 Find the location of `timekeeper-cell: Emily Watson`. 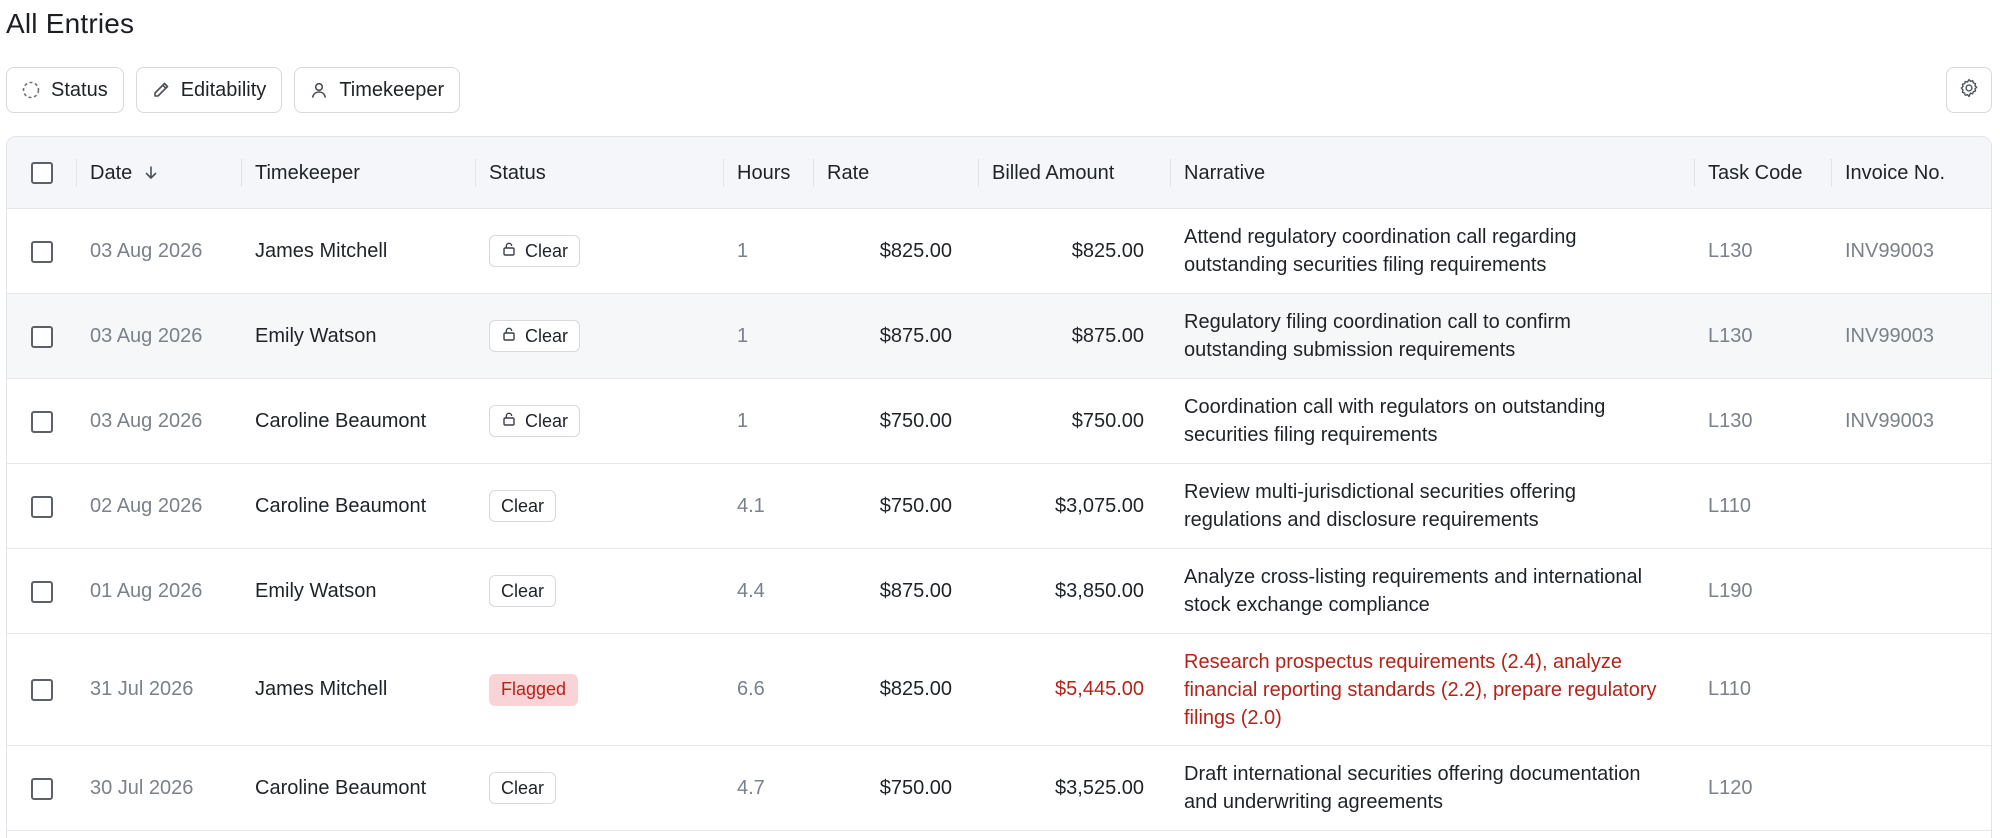

timekeeper-cell: Emily Watson is located at coordinates (316, 590).